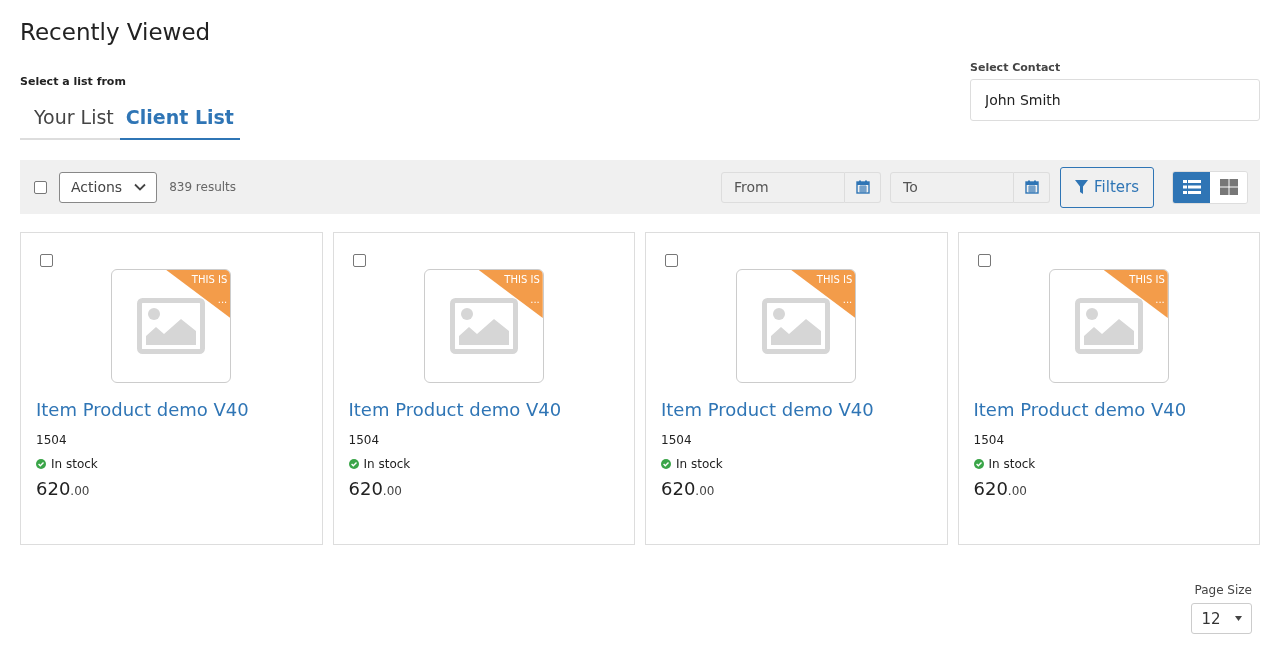 The height and width of the screenshot is (667, 1280). Describe the element at coordinates (1081, 187) in the screenshot. I see `filter-icon` at that location.